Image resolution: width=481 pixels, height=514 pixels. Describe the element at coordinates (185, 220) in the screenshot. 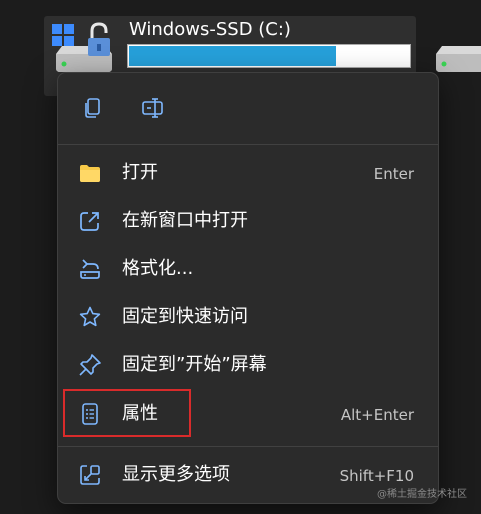

I see `menu-item-label: 在新窗口中打开` at that location.